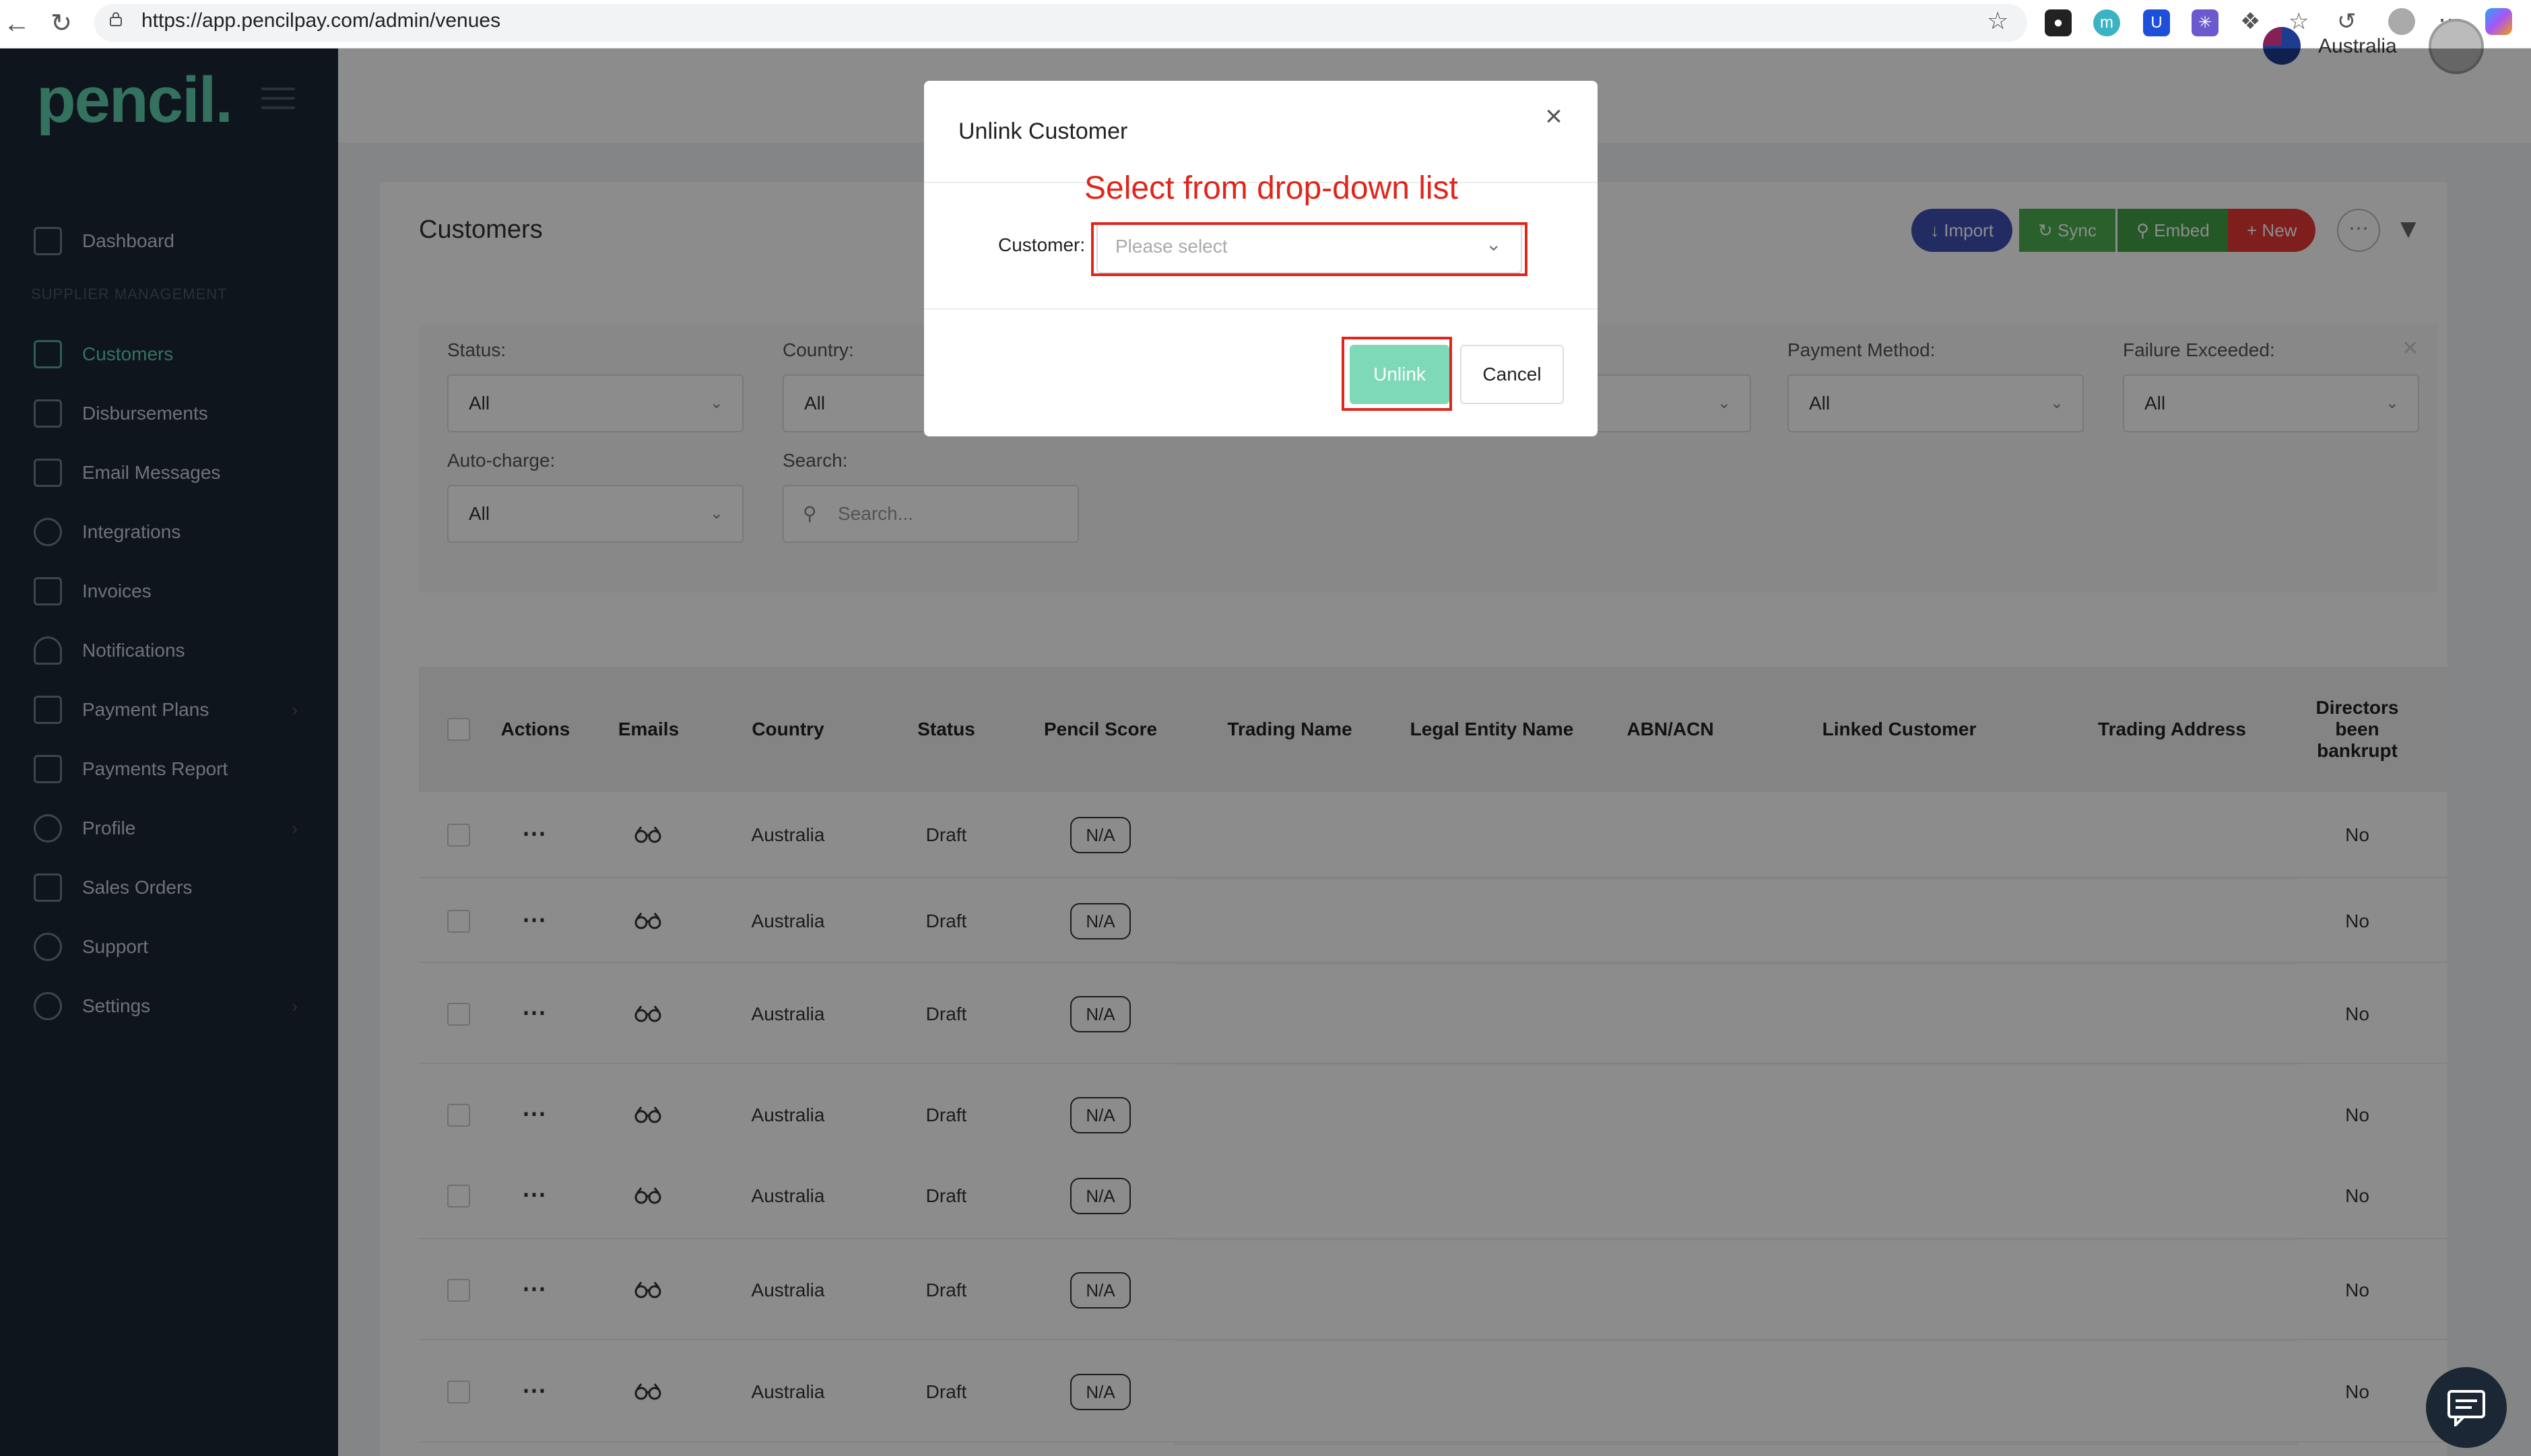  Describe the element at coordinates (61, 24) in the screenshot. I see `reload-icon: ↻` at that location.